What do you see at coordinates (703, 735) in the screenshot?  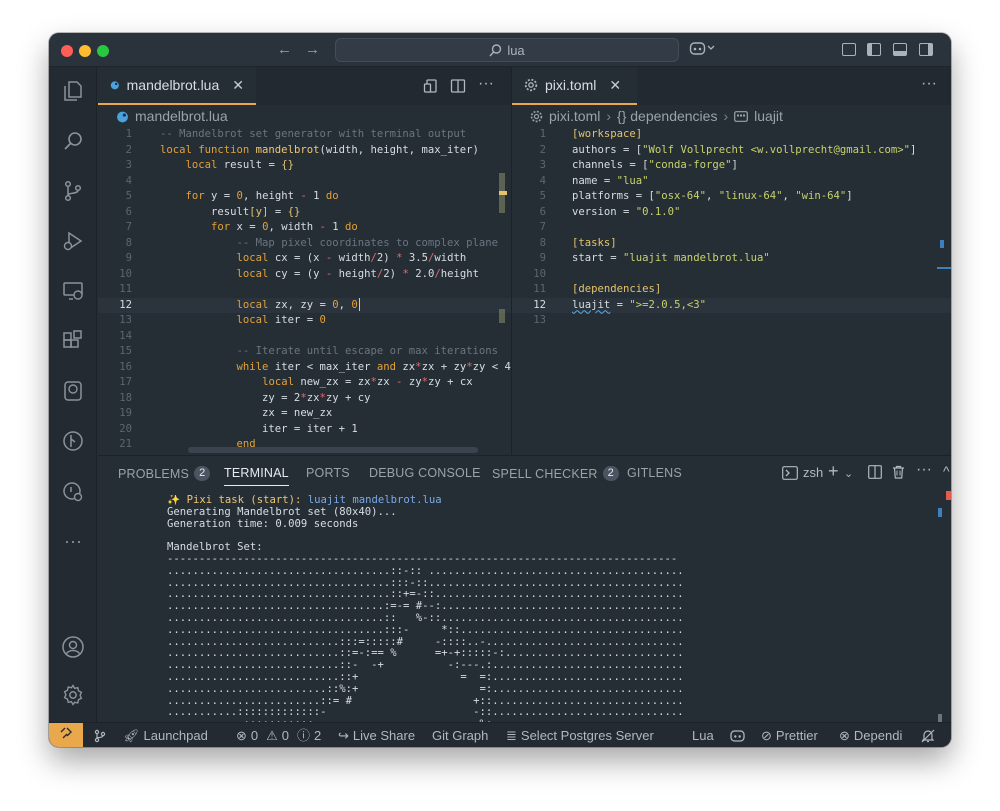 I see `language-mode-item: Lua` at bounding box center [703, 735].